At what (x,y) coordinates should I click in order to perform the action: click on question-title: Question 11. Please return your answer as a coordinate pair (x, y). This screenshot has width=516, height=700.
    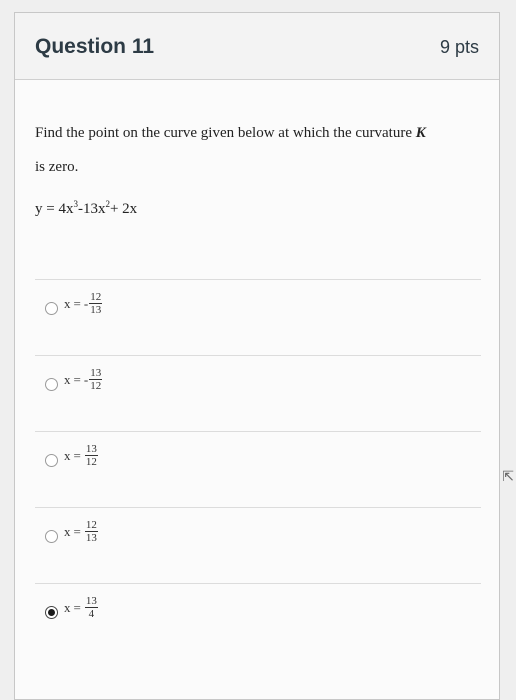
    Looking at the image, I should click on (95, 46).